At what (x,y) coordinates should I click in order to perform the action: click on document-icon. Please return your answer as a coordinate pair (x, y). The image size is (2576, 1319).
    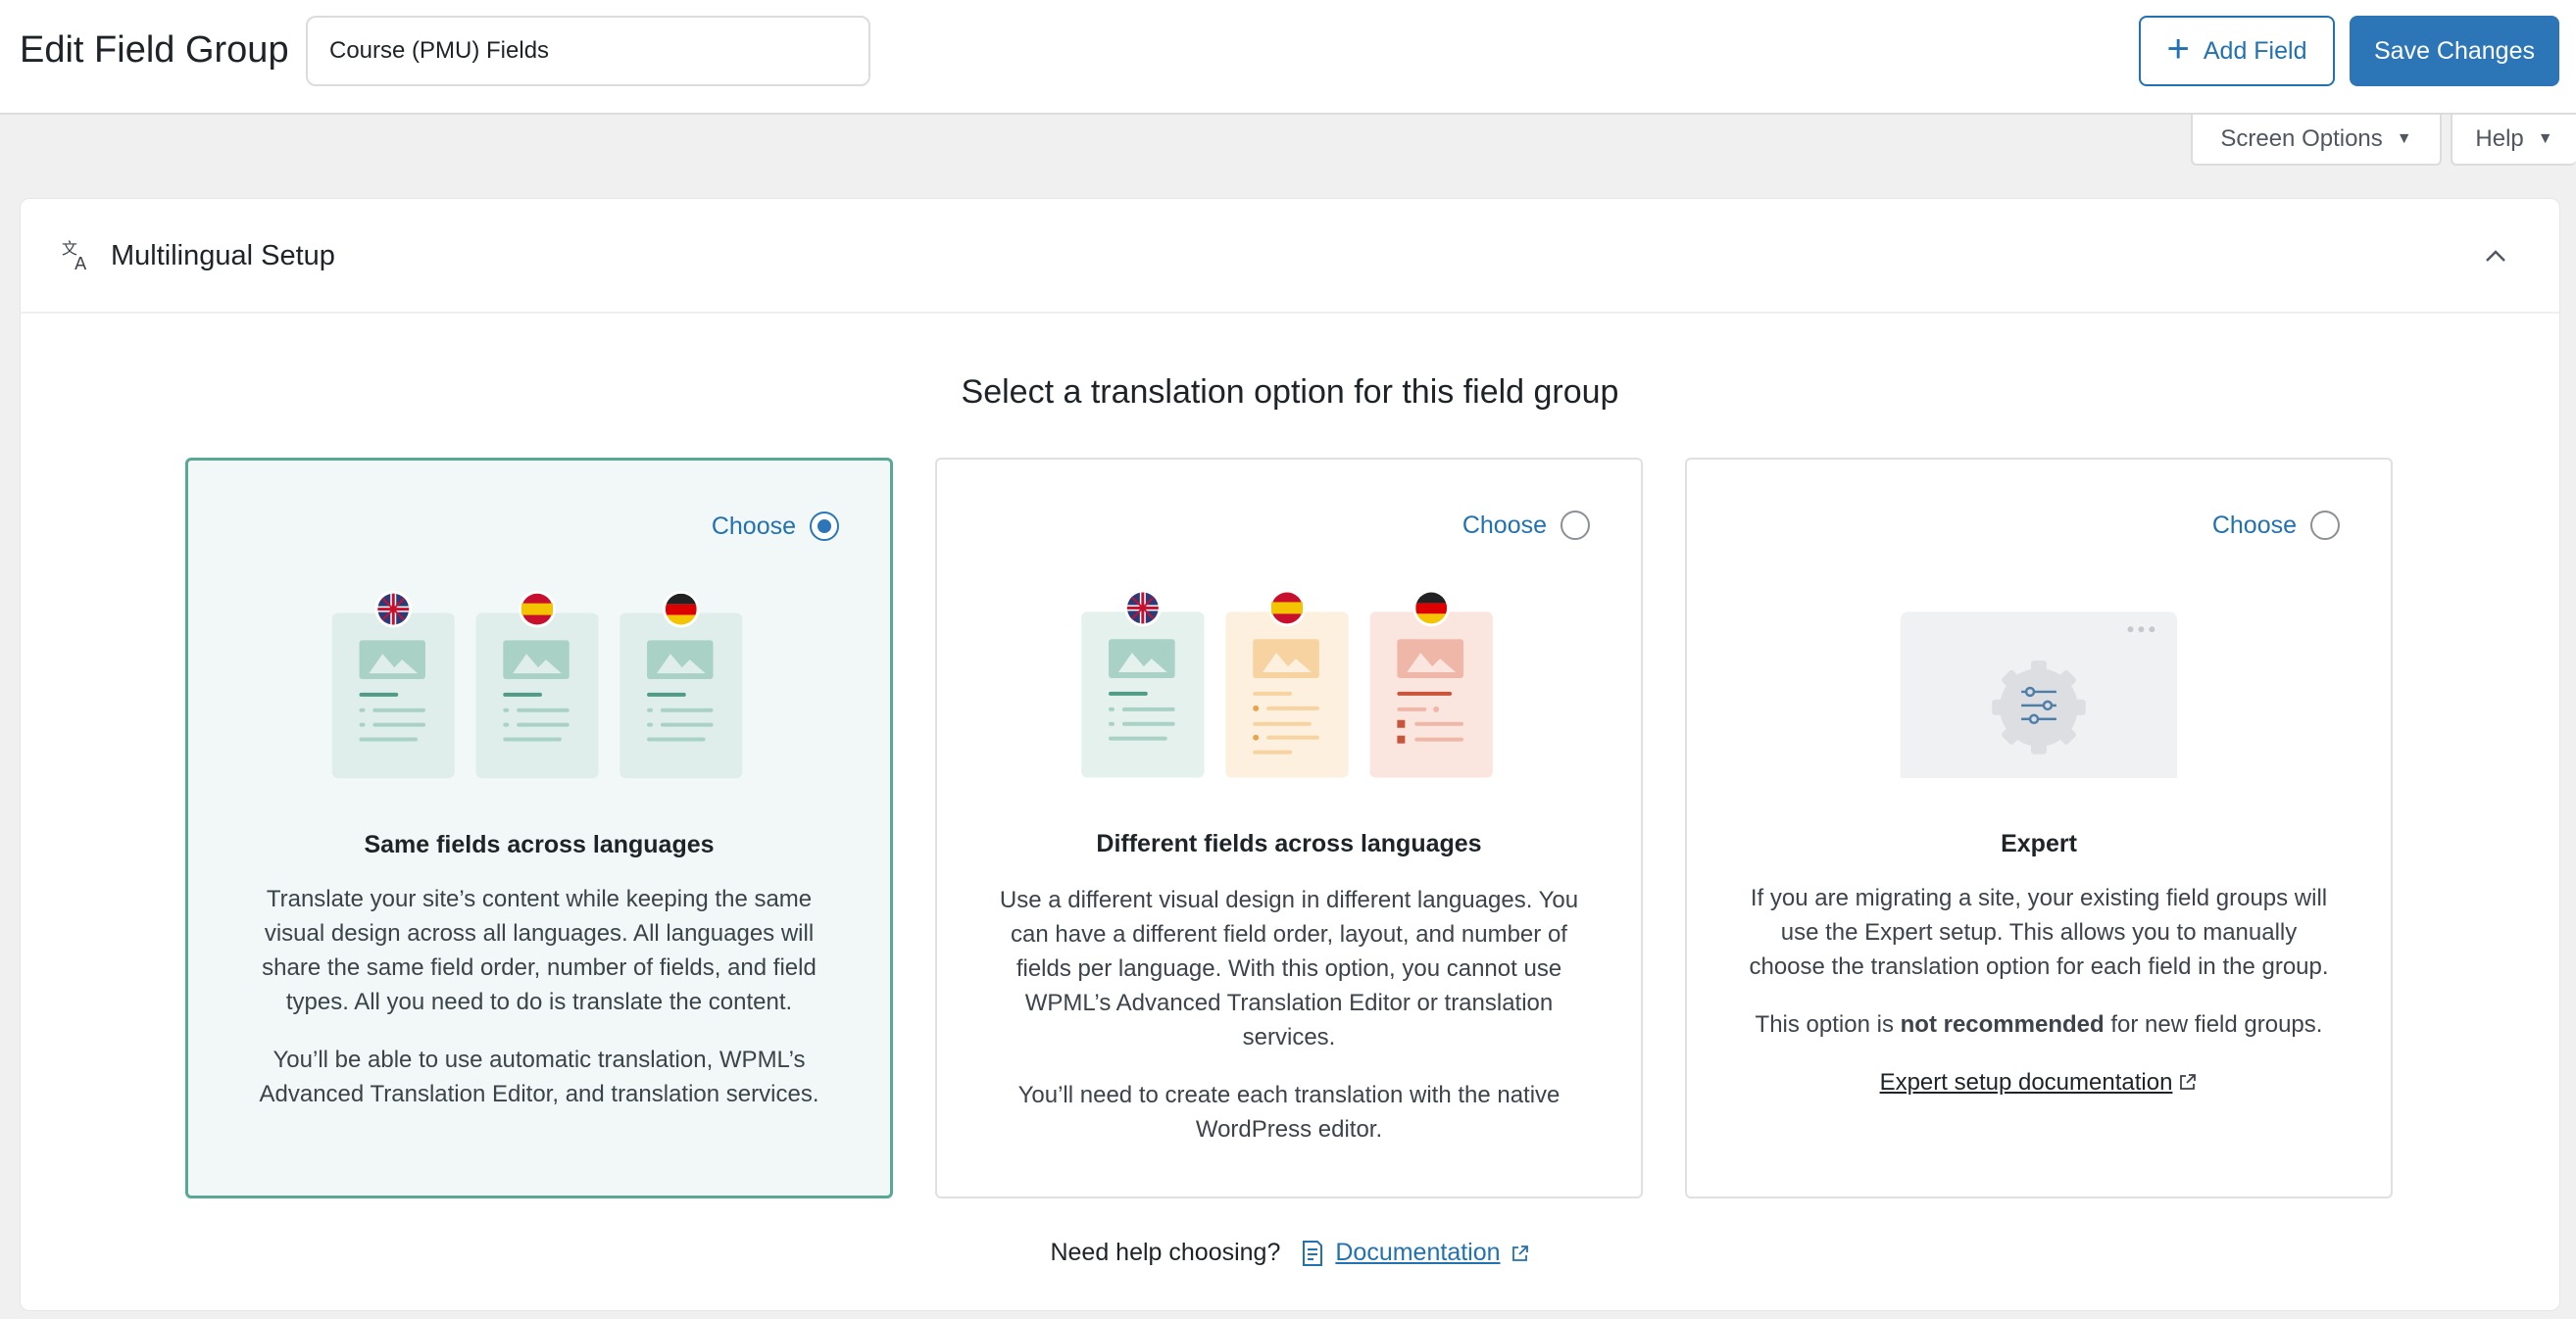
    Looking at the image, I should click on (1313, 1253).